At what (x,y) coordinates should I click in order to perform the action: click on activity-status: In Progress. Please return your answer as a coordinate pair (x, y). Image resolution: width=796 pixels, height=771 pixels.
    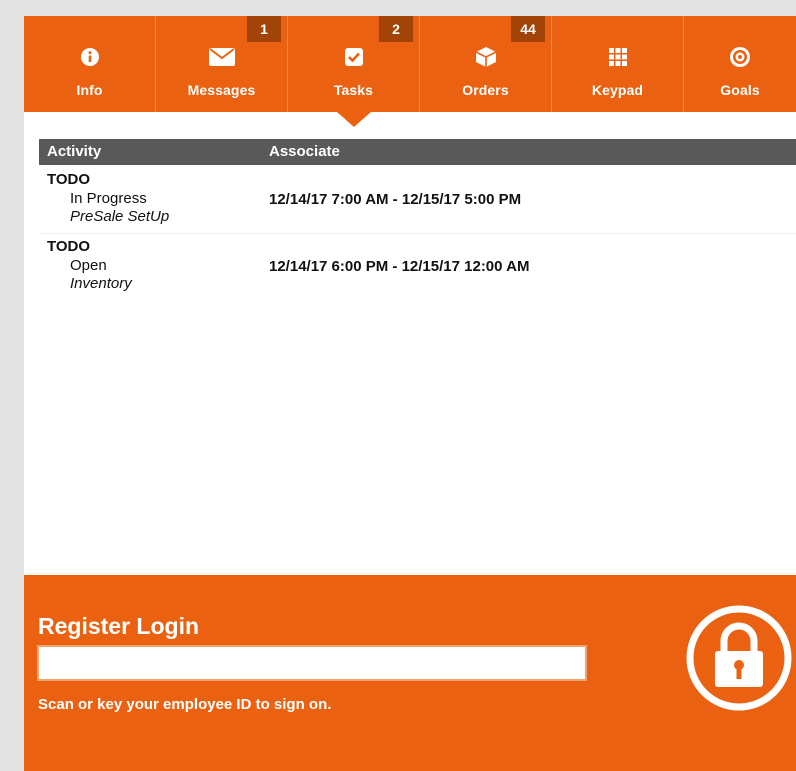
    Looking at the image, I should click on (108, 198).